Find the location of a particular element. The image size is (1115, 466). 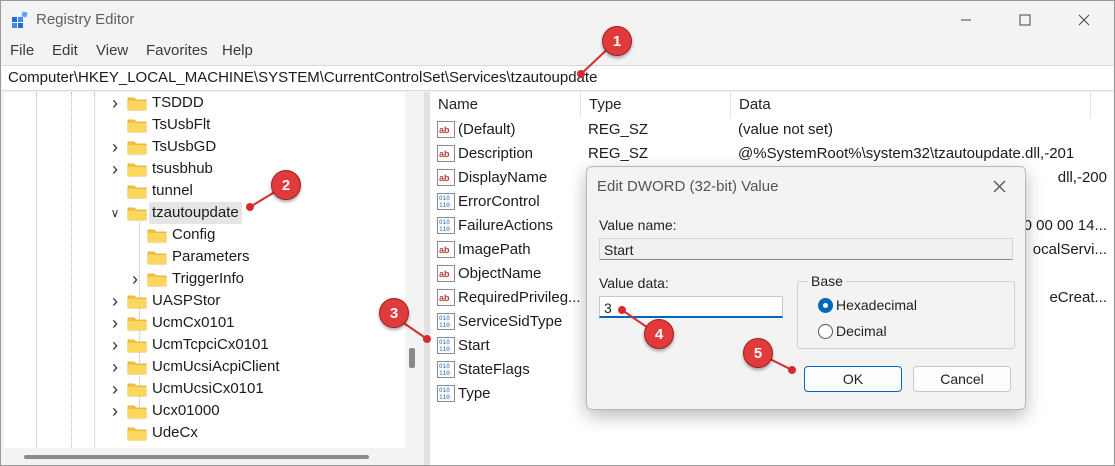

tree-item: › TSDDD is located at coordinates (204, 103).